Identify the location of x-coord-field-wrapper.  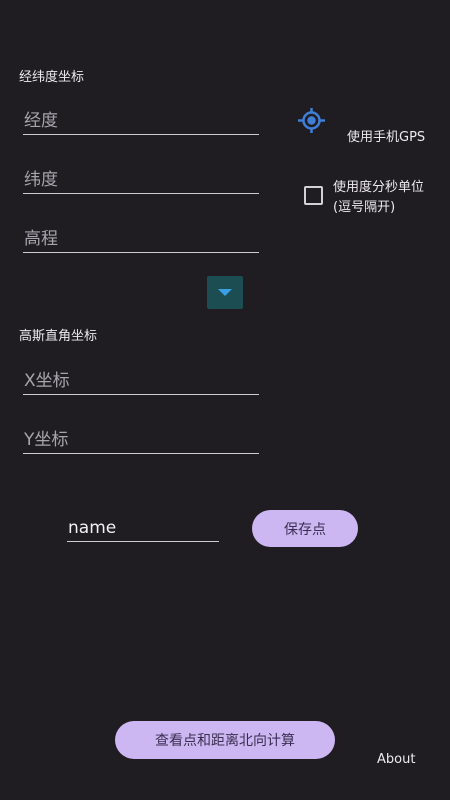
(141, 379).